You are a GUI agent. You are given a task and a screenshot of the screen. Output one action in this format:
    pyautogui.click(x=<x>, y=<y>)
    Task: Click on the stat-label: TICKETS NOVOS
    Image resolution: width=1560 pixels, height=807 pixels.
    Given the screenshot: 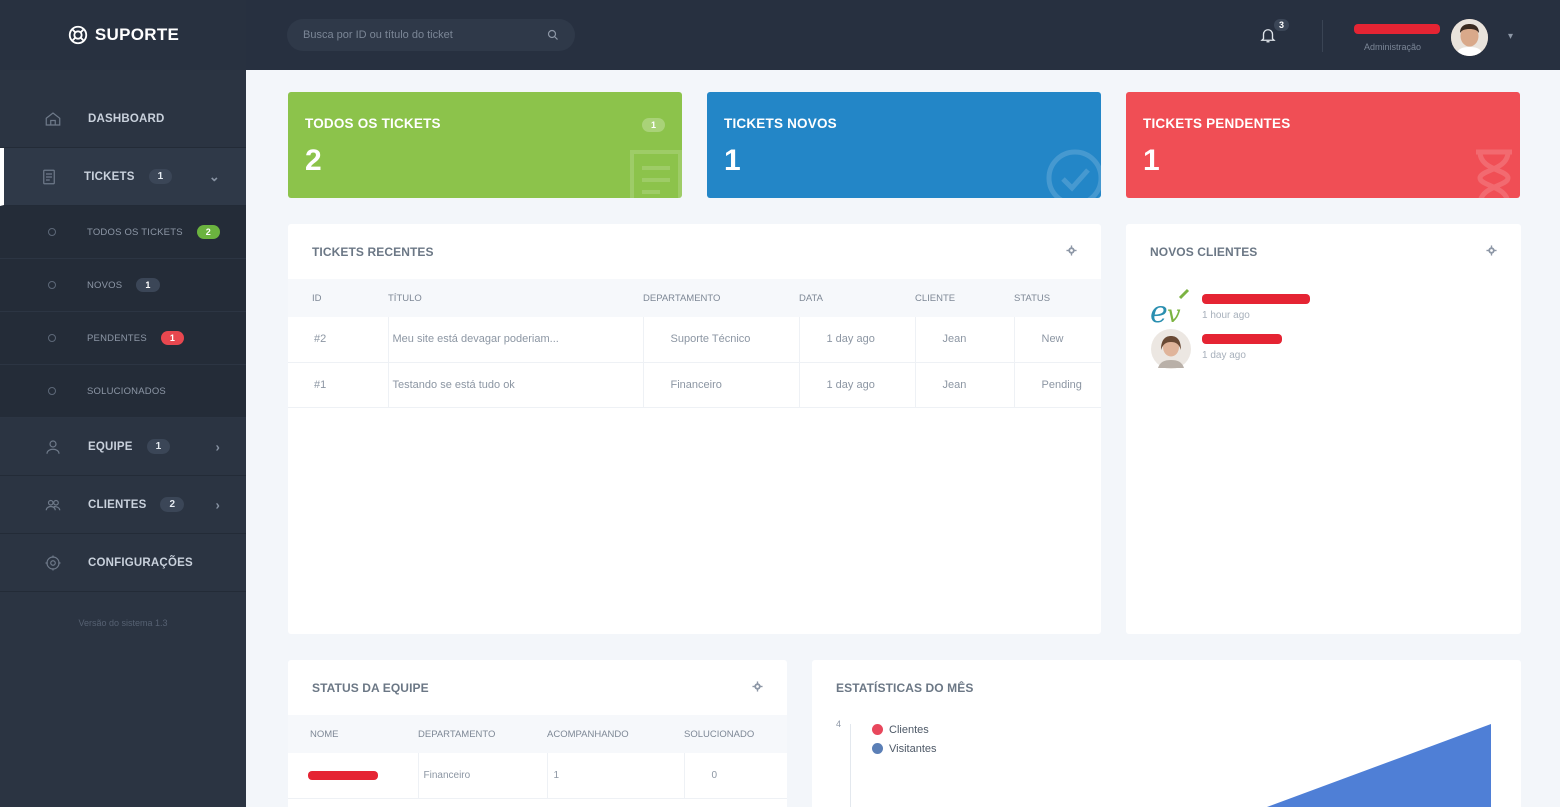 What is the action you would take?
    pyautogui.click(x=780, y=123)
    